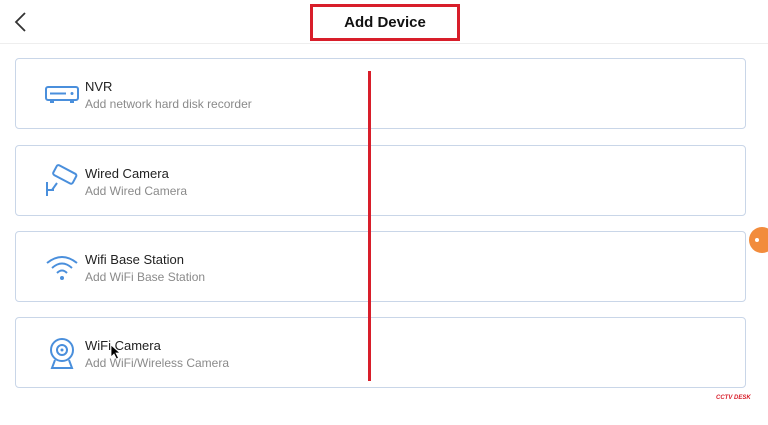 The image size is (768, 425). Describe the element at coordinates (127, 173) in the screenshot. I see `device-name: Wired Camera` at that location.